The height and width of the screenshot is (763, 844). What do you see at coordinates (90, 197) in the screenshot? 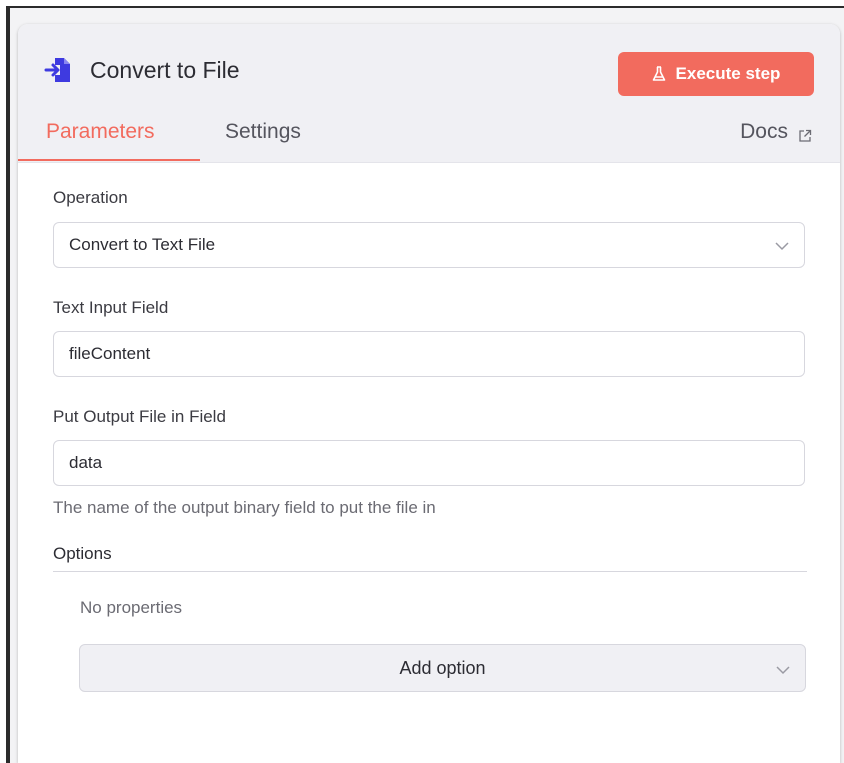
I see `operation-label: Operation` at bounding box center [90, 197].